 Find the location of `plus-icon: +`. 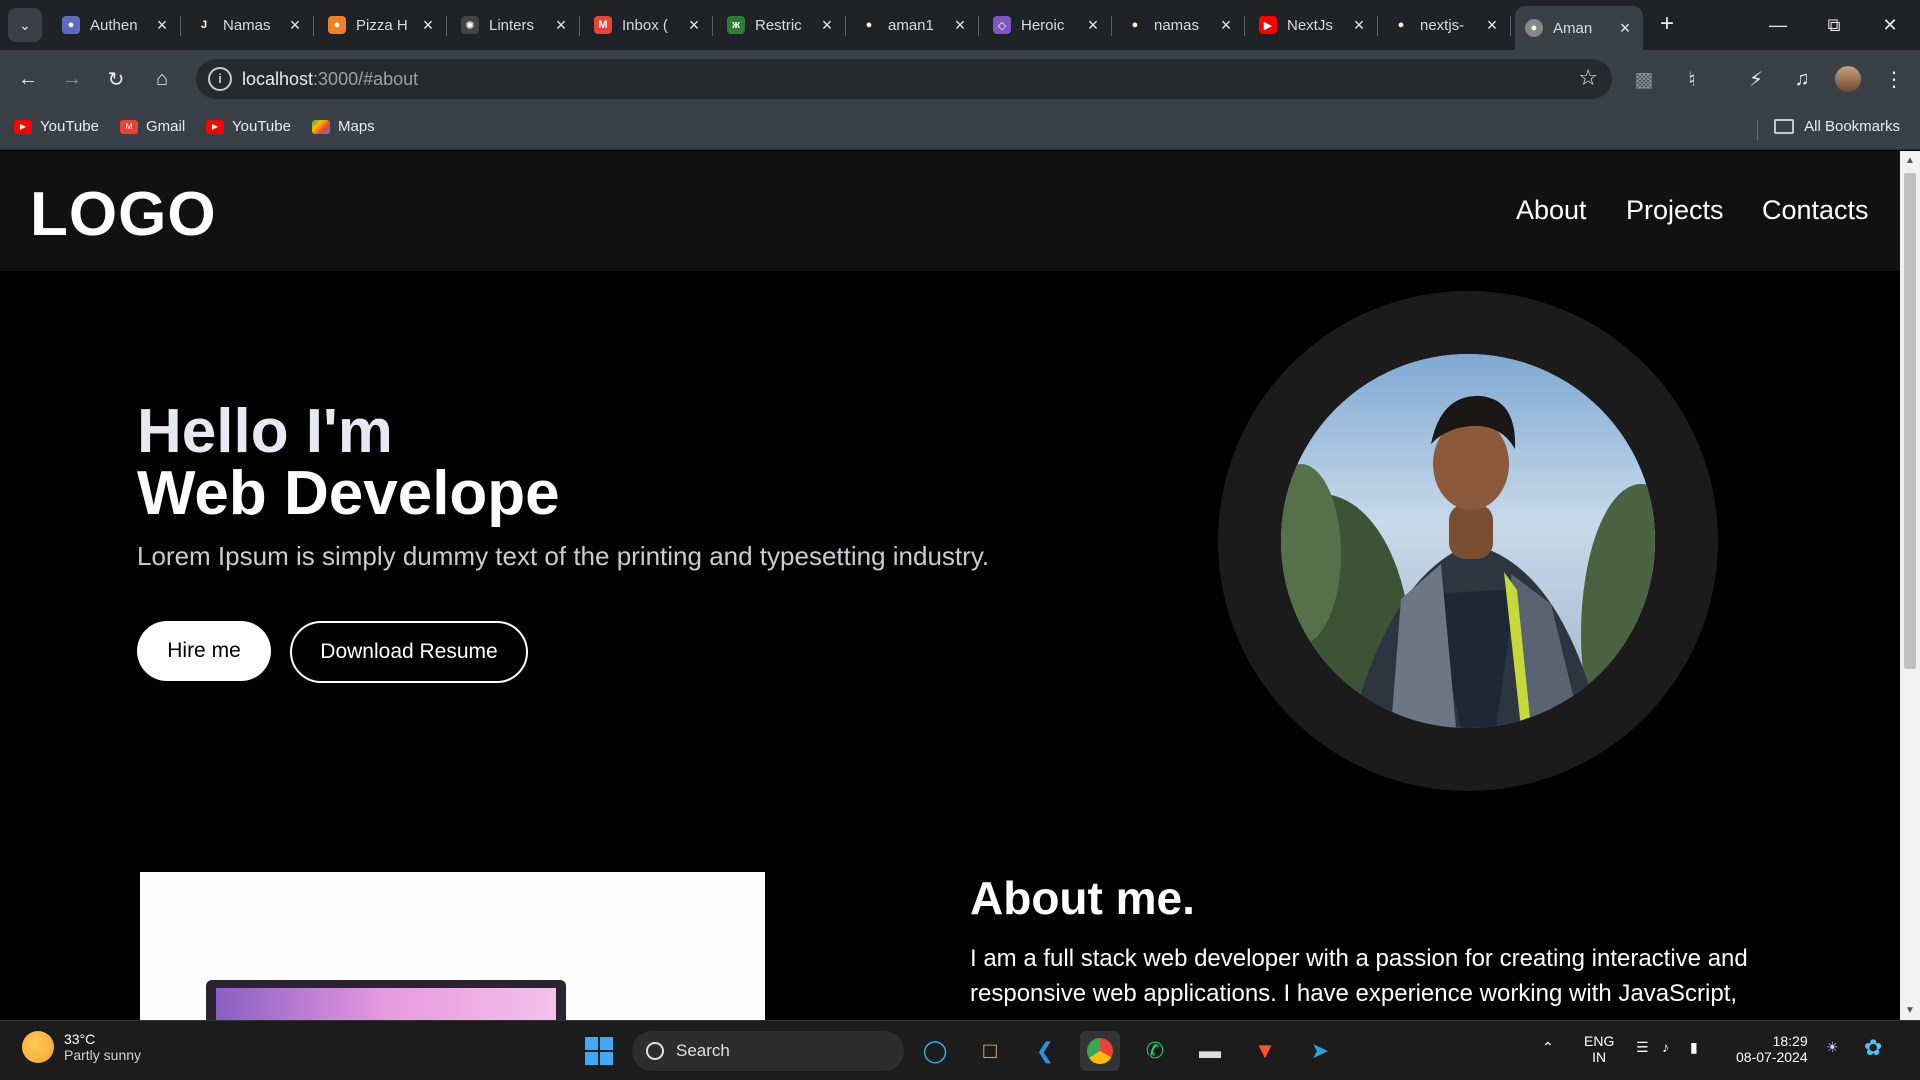

plus-icon: + is located at coordinates (1666, 23).